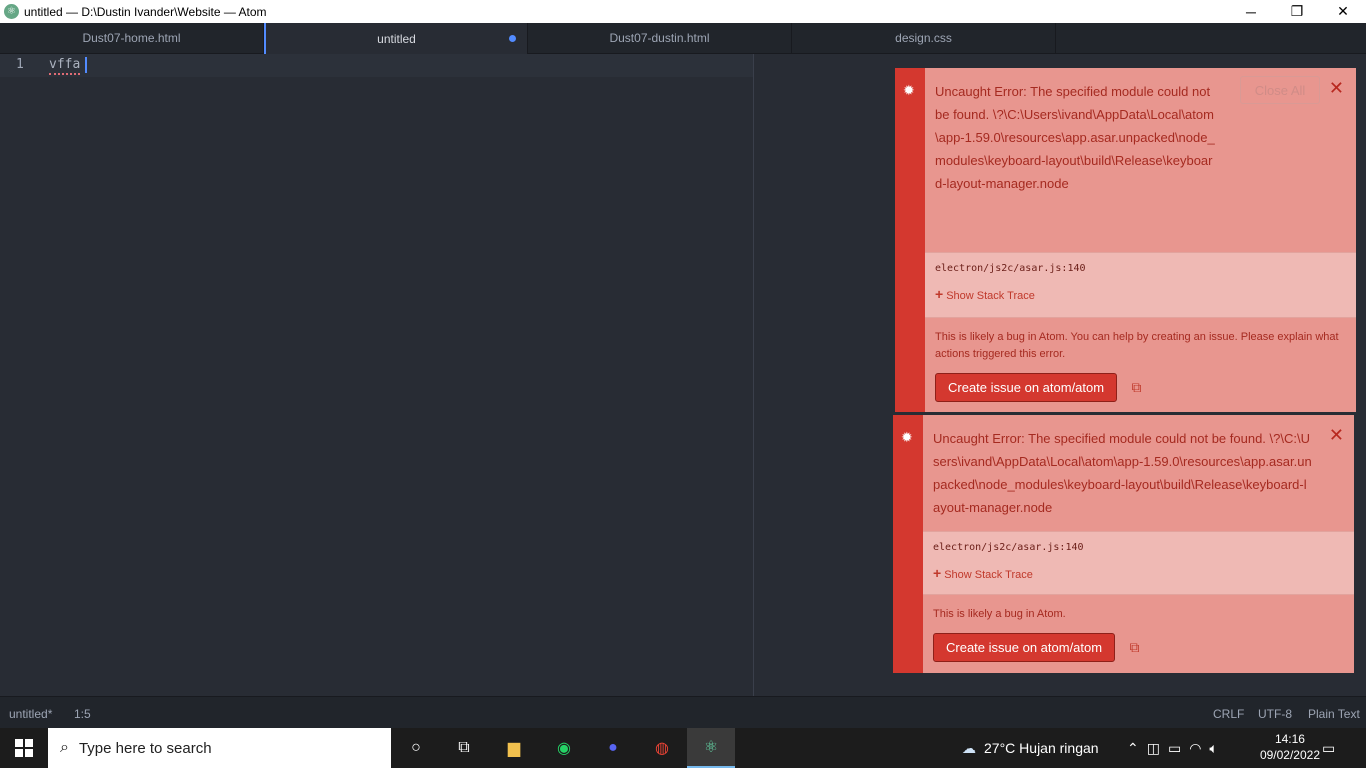 This screenshot has height=768, width=1366. I want to click on clock-time: 14:16, so click(1289, 739).